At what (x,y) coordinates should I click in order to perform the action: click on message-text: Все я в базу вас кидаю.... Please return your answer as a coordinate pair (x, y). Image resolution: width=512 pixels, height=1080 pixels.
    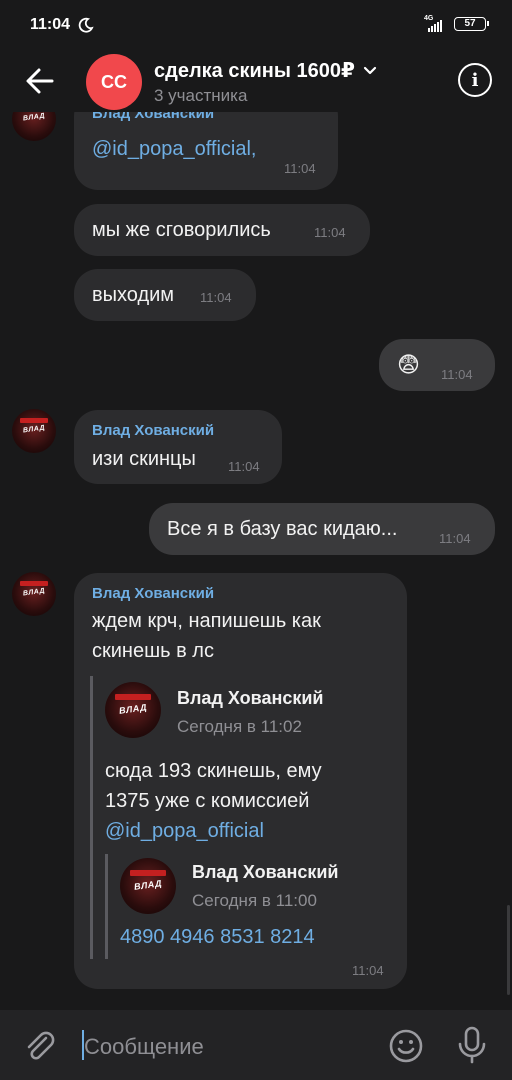
    Looking at the image, I should click on (282, 529).